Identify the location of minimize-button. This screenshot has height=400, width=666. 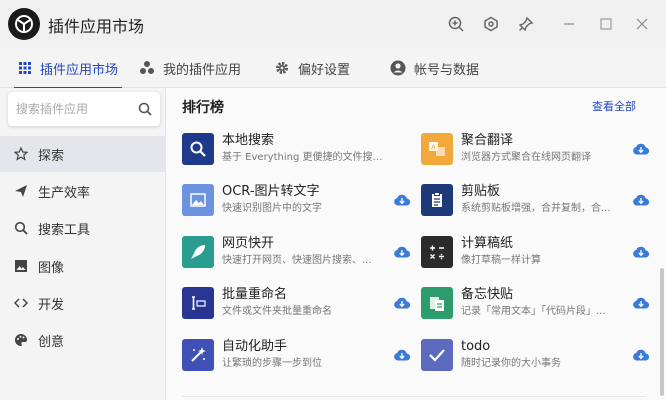
(569, 24).